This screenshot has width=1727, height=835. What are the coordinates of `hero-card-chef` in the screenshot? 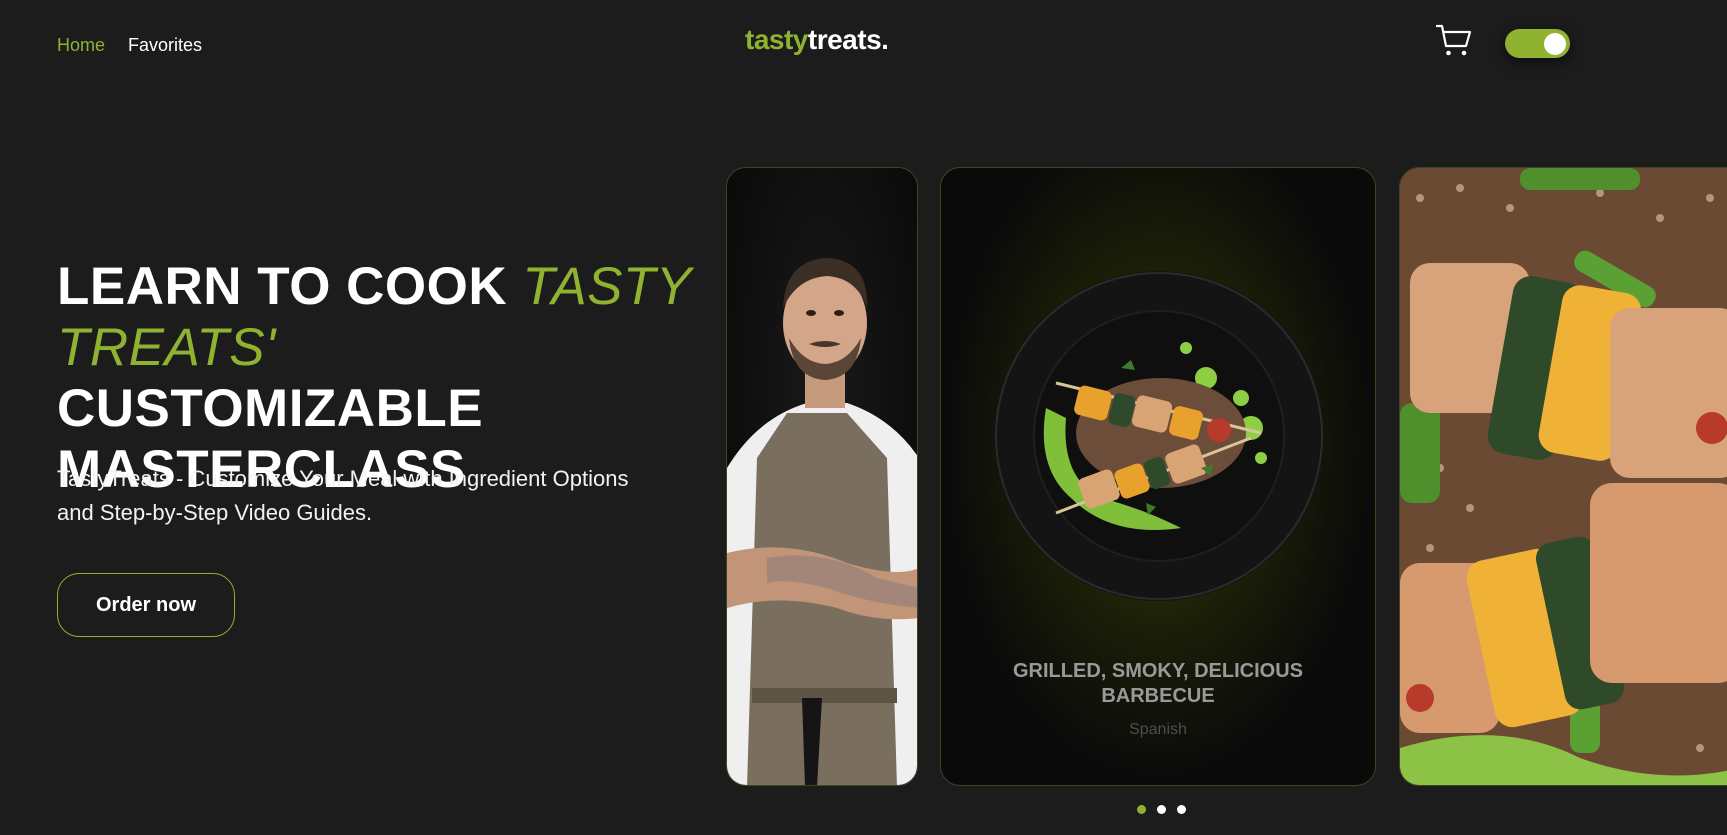 It's located at (822, 476).